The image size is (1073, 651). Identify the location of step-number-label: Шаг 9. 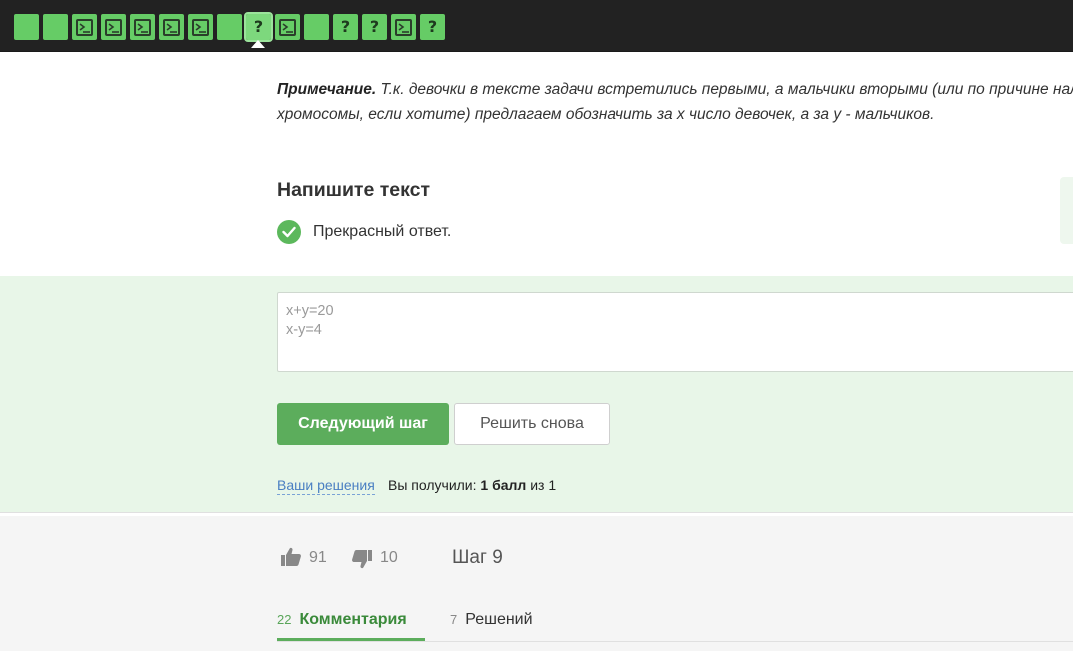
(477, 557).